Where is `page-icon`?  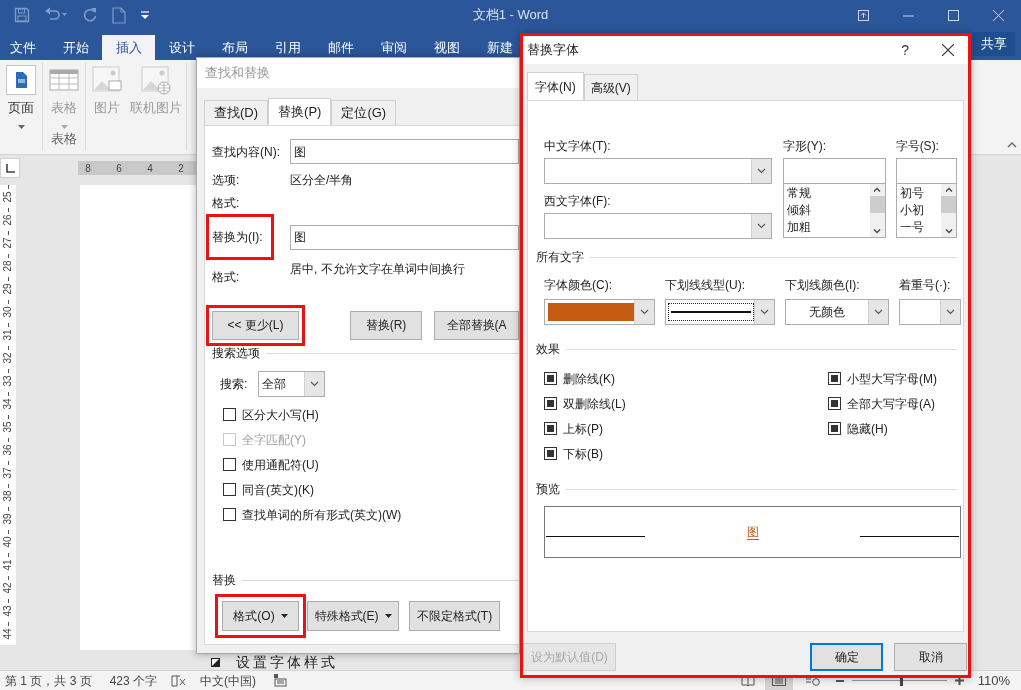 page-icon is located at coordinates (21, 80).